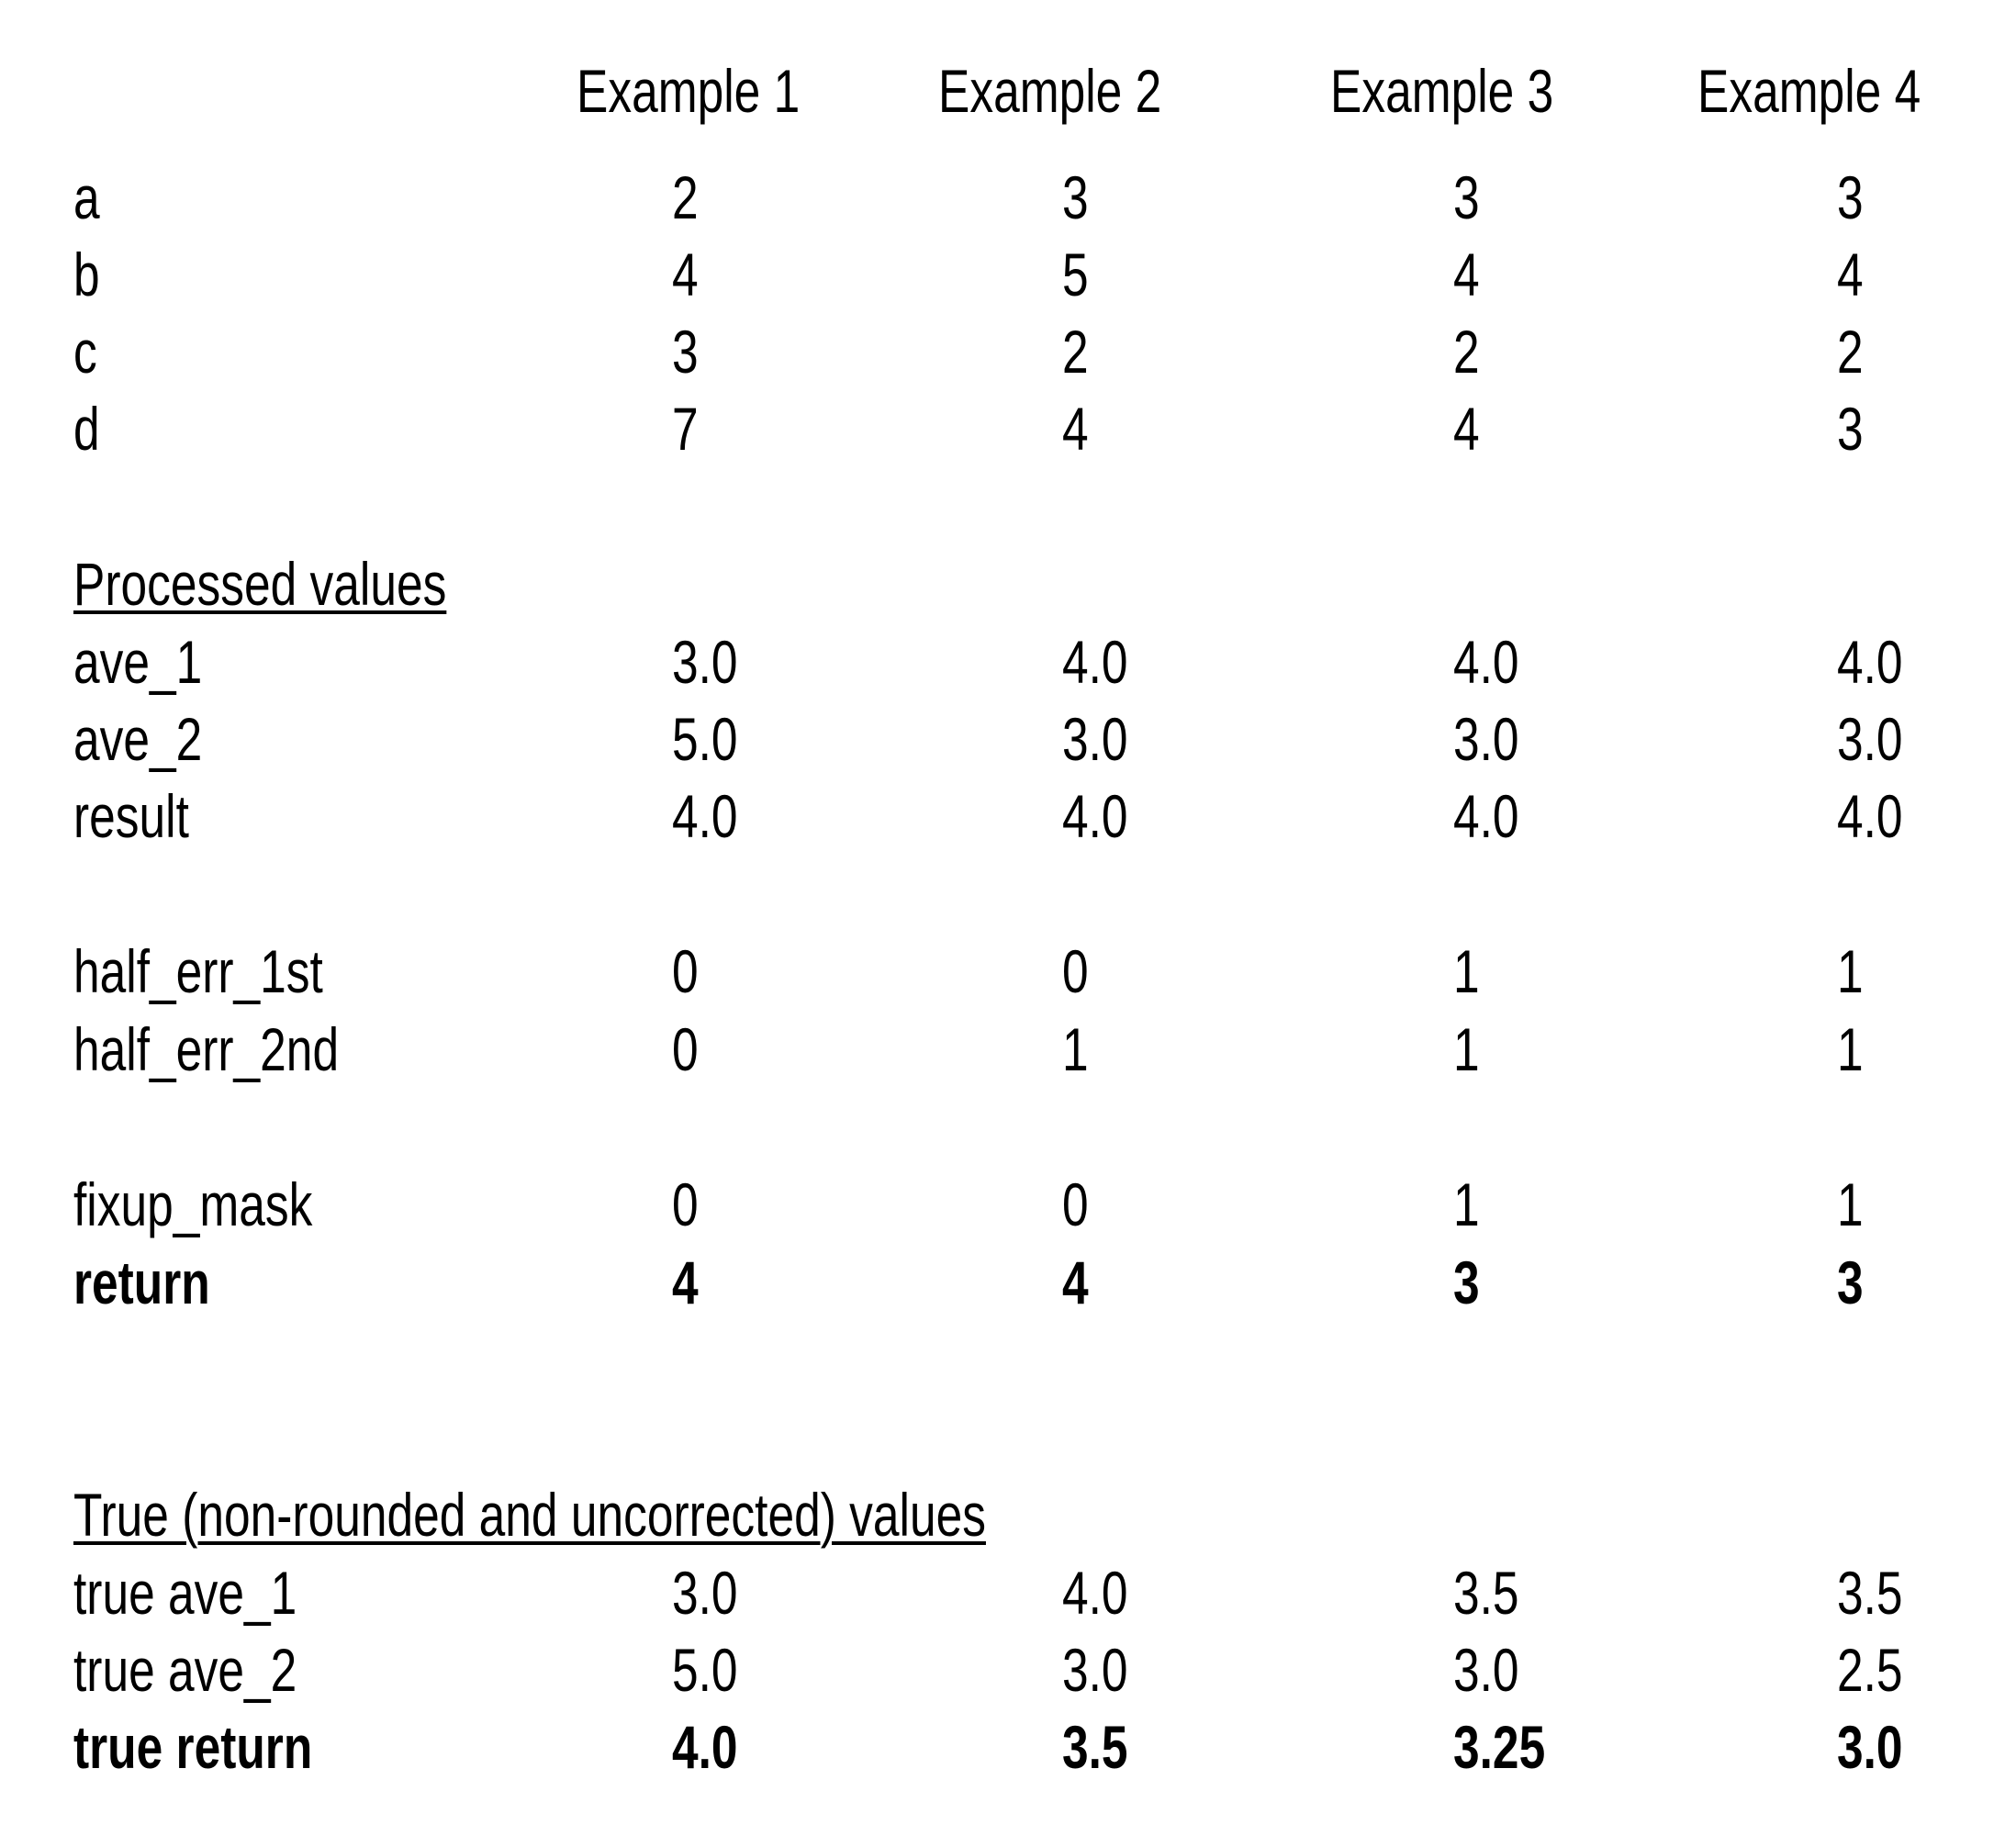 This screenshot has width=2016, height=1847. I want to click on row-label: fixup_mask, so click(193, 1204).